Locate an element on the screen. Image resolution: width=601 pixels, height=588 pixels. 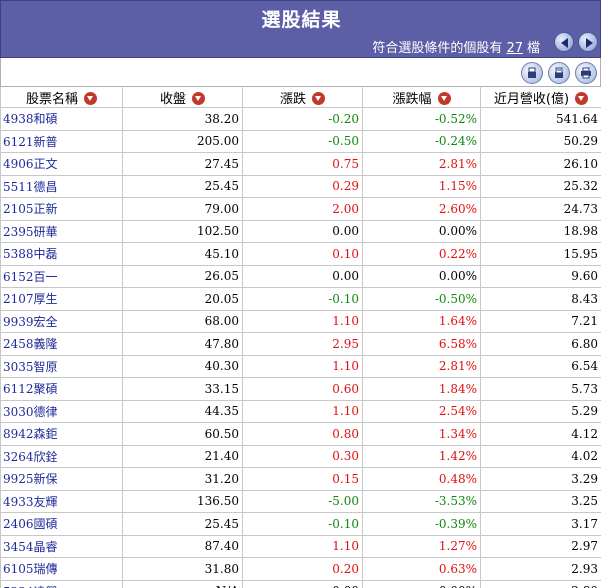
result-count-link: 27 is located at coordinates (514, 48).